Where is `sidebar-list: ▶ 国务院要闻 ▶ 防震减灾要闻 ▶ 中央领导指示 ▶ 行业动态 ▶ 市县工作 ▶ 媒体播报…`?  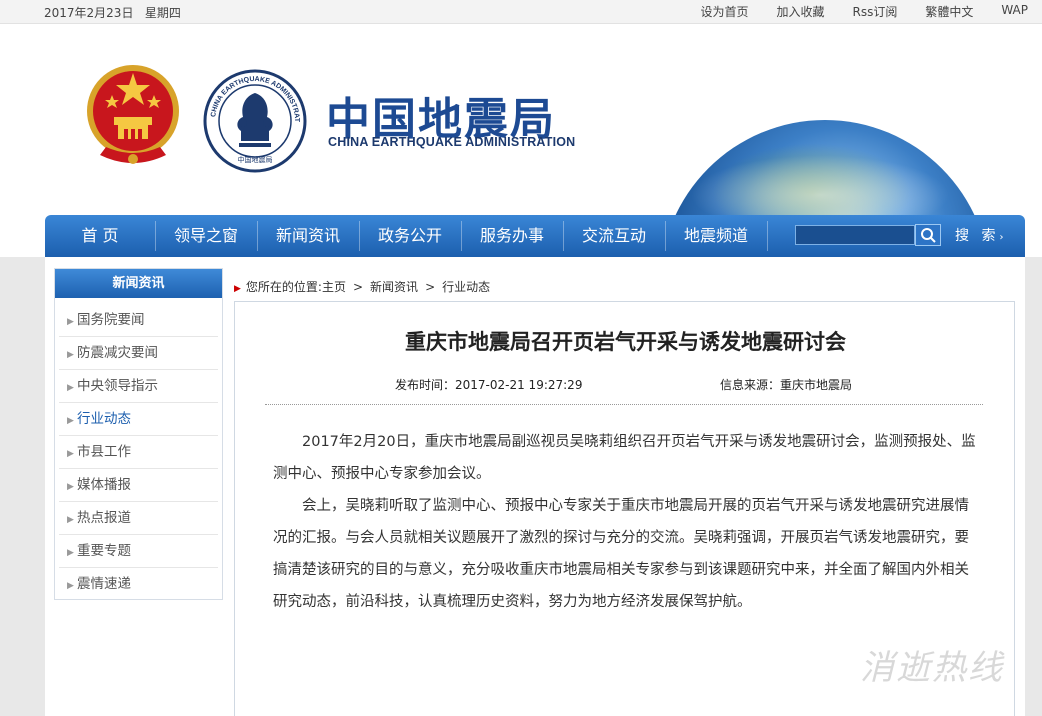
sidebar-list: ▶ 国务院要闻 ▶ 防震减灾要闻 ▶ 中央领导指示 ▶ 行业动态 ▶ 市县工作 ▶ 媒体播报… is located at coordinates (138, 449).